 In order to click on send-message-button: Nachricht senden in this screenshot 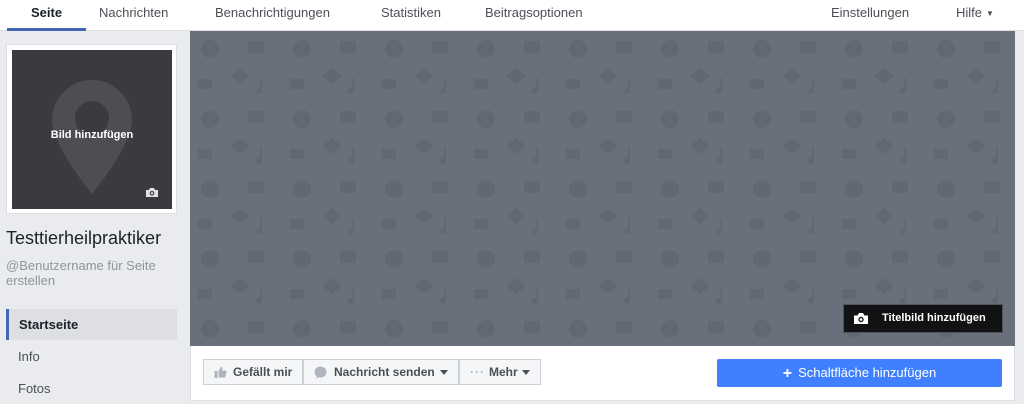, I will do `click(381, 372)`.